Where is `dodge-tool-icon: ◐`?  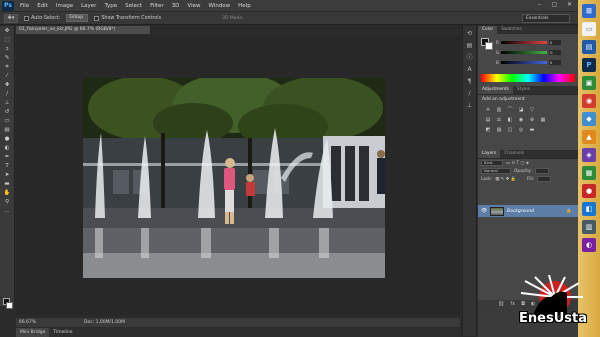
dodge-tool-icon: ◐ is located at coordinates (7, 148).